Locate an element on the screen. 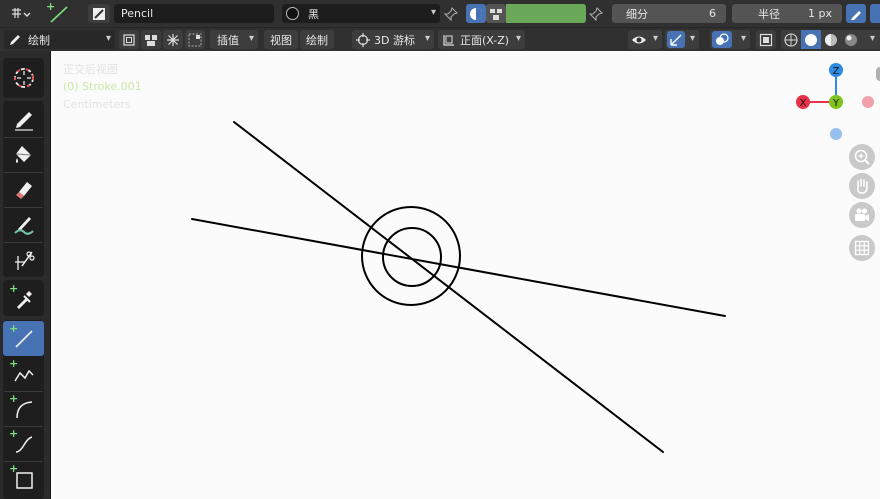 Image resolution: width=880 pixels, height=499 pixels. pencil-brush-icon is located at coordinates (23, 121).